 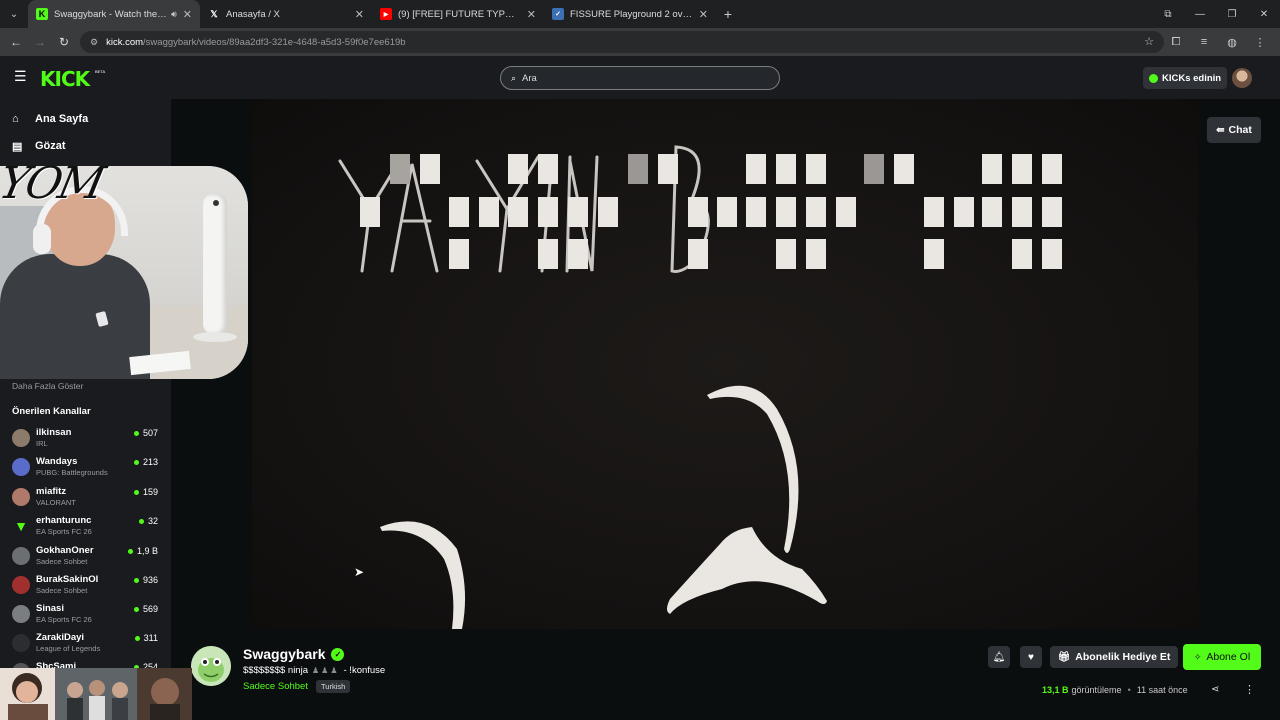 I want to click on extensions-icon: ⧠, so click(x=1176, y=42).